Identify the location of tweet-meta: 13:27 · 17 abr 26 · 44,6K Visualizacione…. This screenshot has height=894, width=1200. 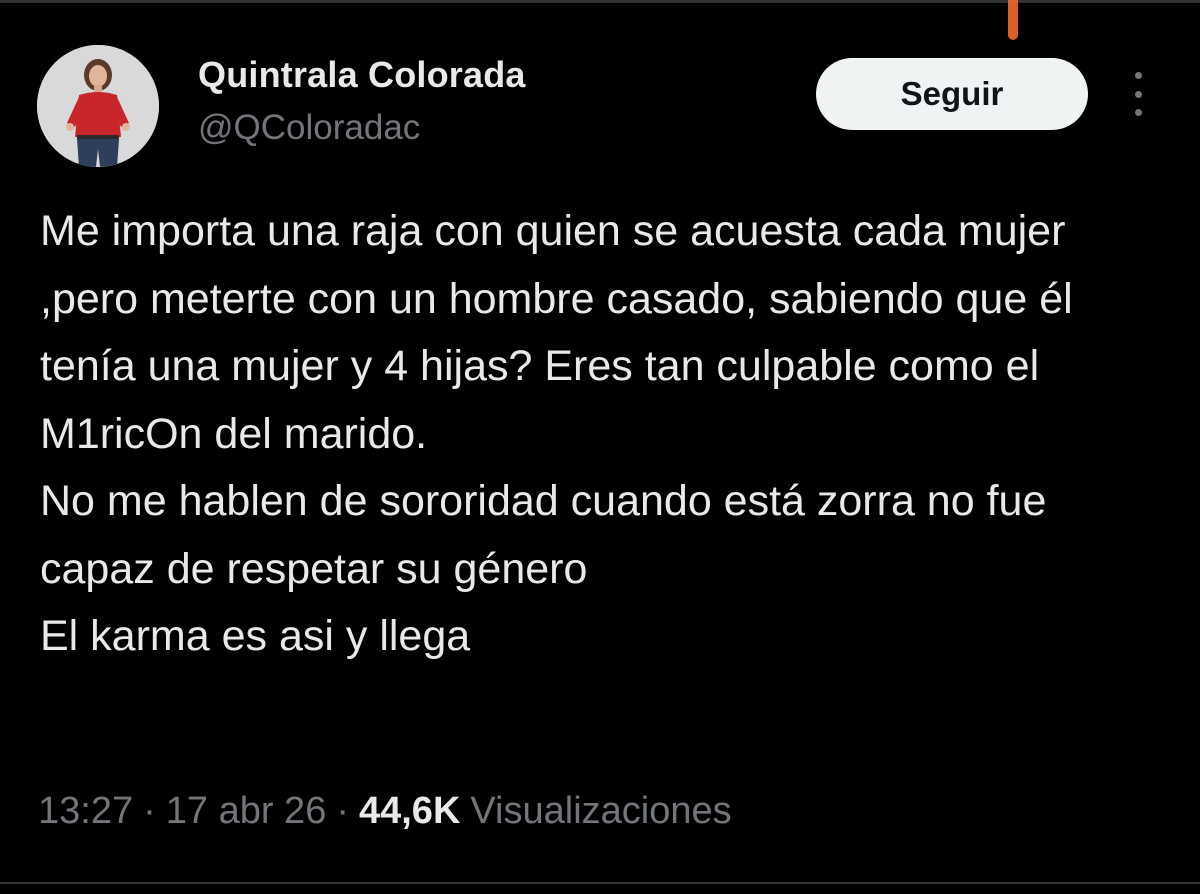
(385, 811).